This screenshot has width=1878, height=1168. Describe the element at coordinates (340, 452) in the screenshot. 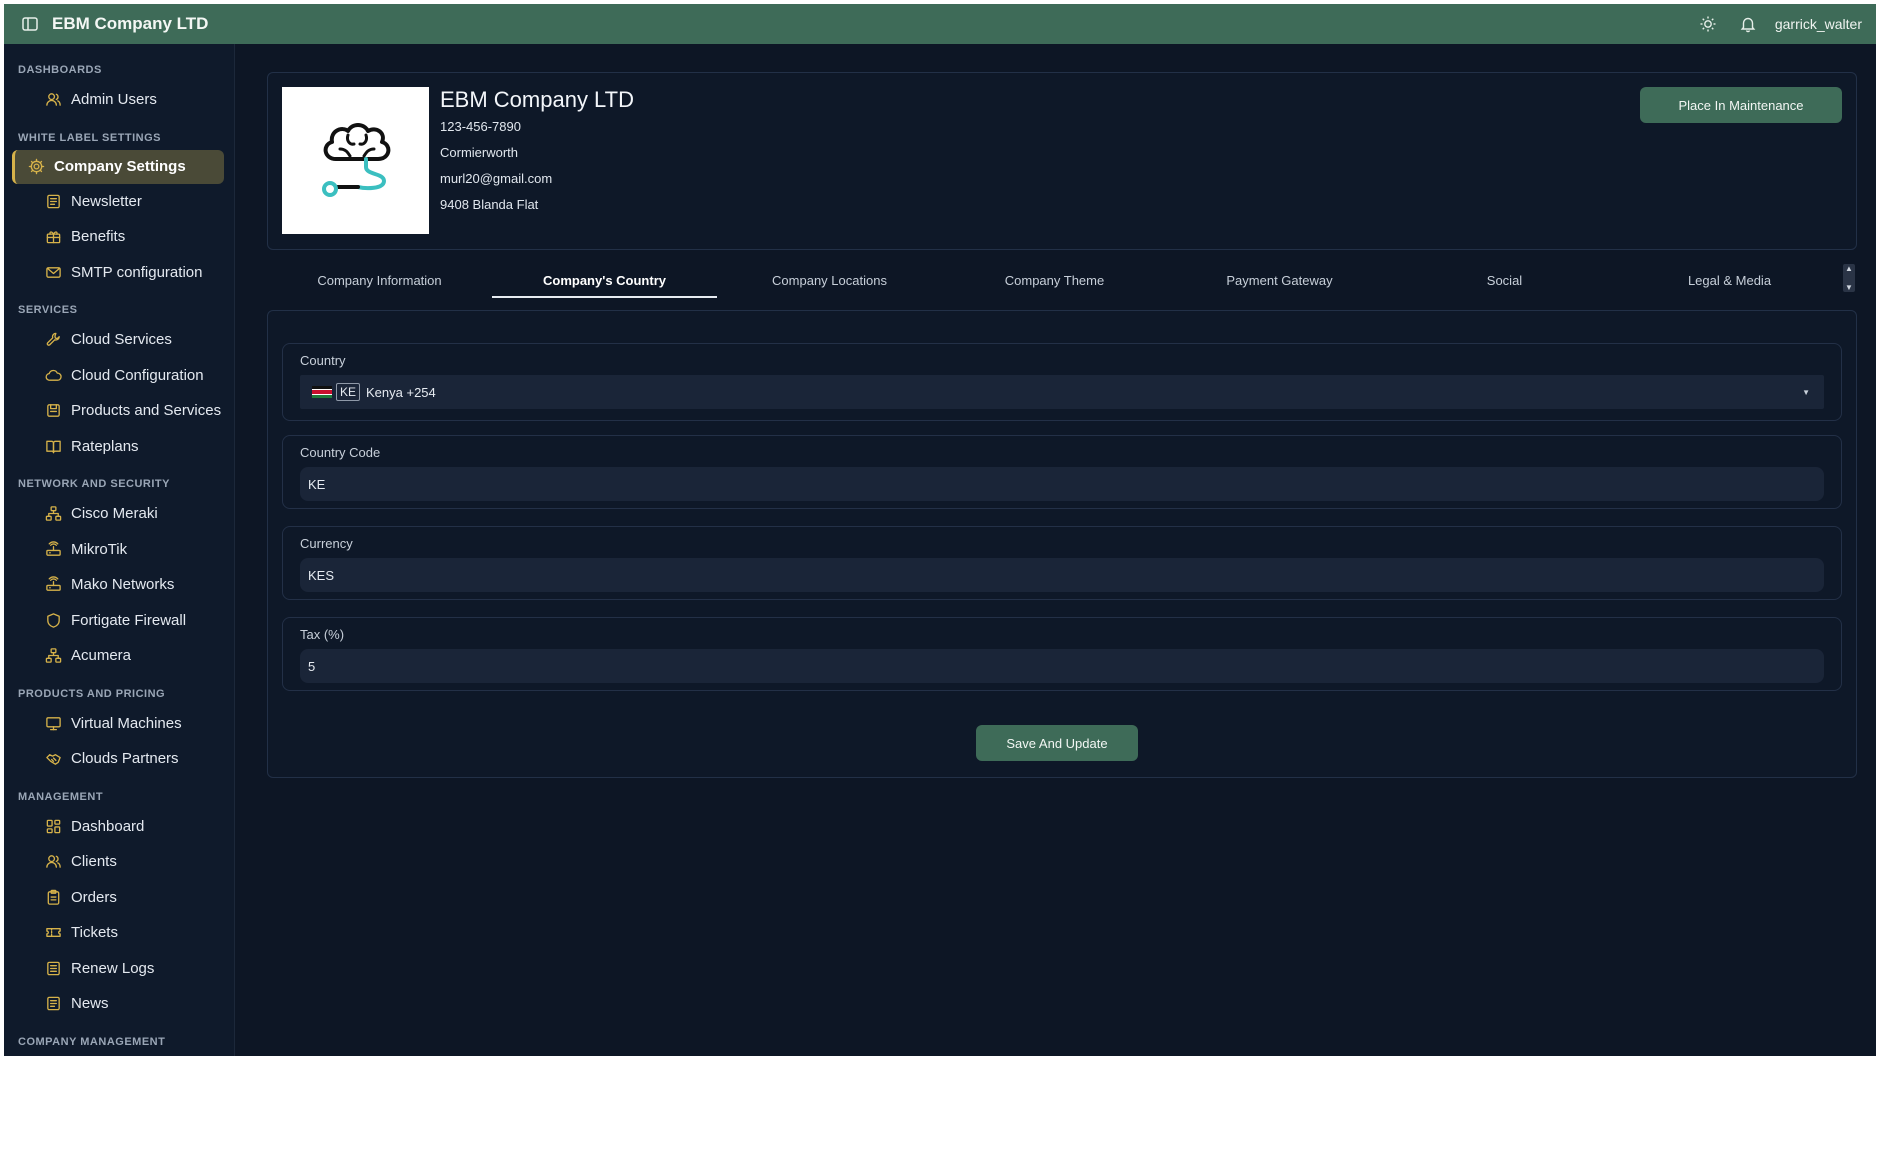

I see `country-code-label: Country Code` at that location.